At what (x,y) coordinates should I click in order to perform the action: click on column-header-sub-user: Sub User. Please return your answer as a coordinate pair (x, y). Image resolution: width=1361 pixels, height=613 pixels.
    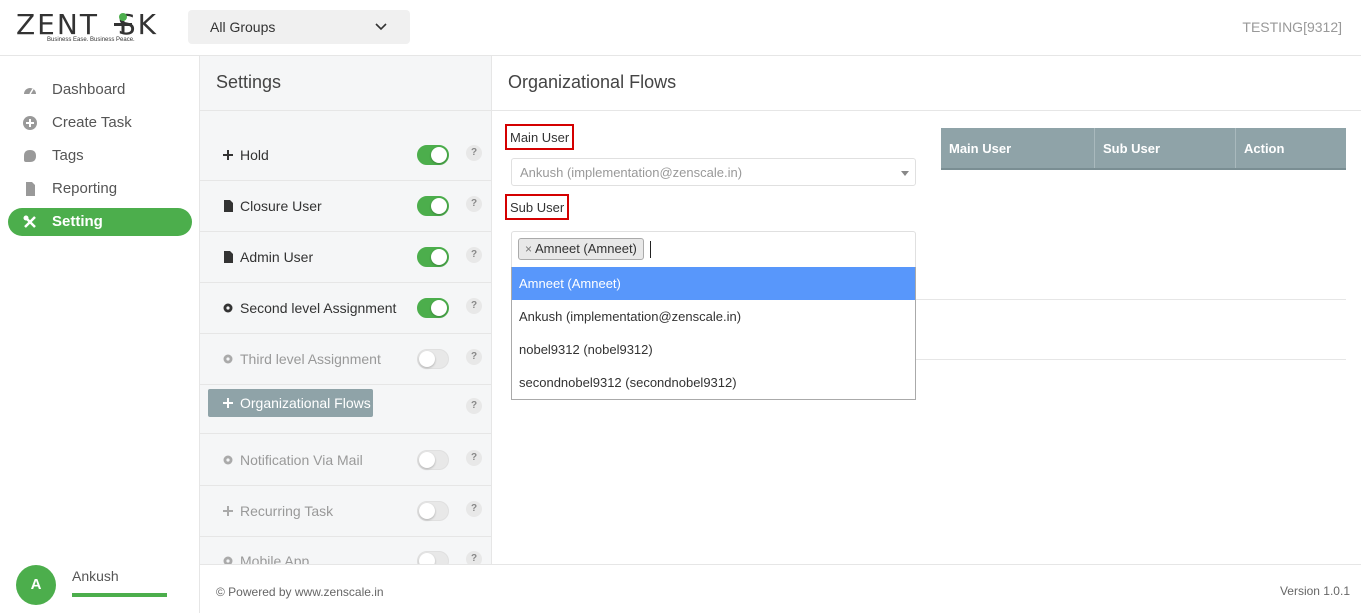
    Looking at the image, I should click on (1165, 148).